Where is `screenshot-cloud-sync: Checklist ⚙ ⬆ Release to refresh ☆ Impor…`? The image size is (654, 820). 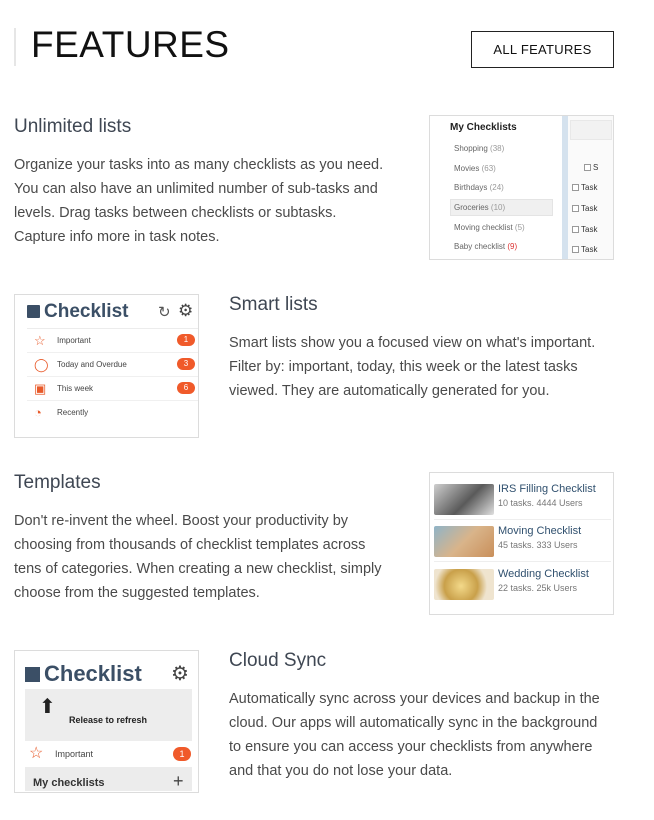 screenshot-cloud-sync: Checklist ⚙ ⬆ Release to refresh ☆ Impor… is located at coordinates (106, 721).